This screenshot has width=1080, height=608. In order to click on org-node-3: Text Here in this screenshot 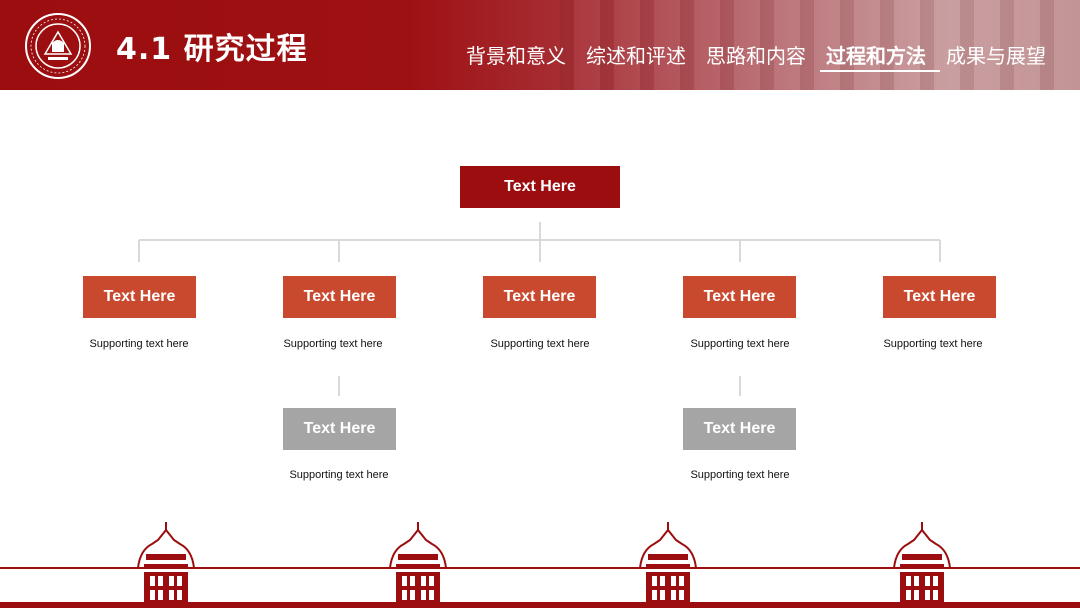, I will do `click(539, 297)`.